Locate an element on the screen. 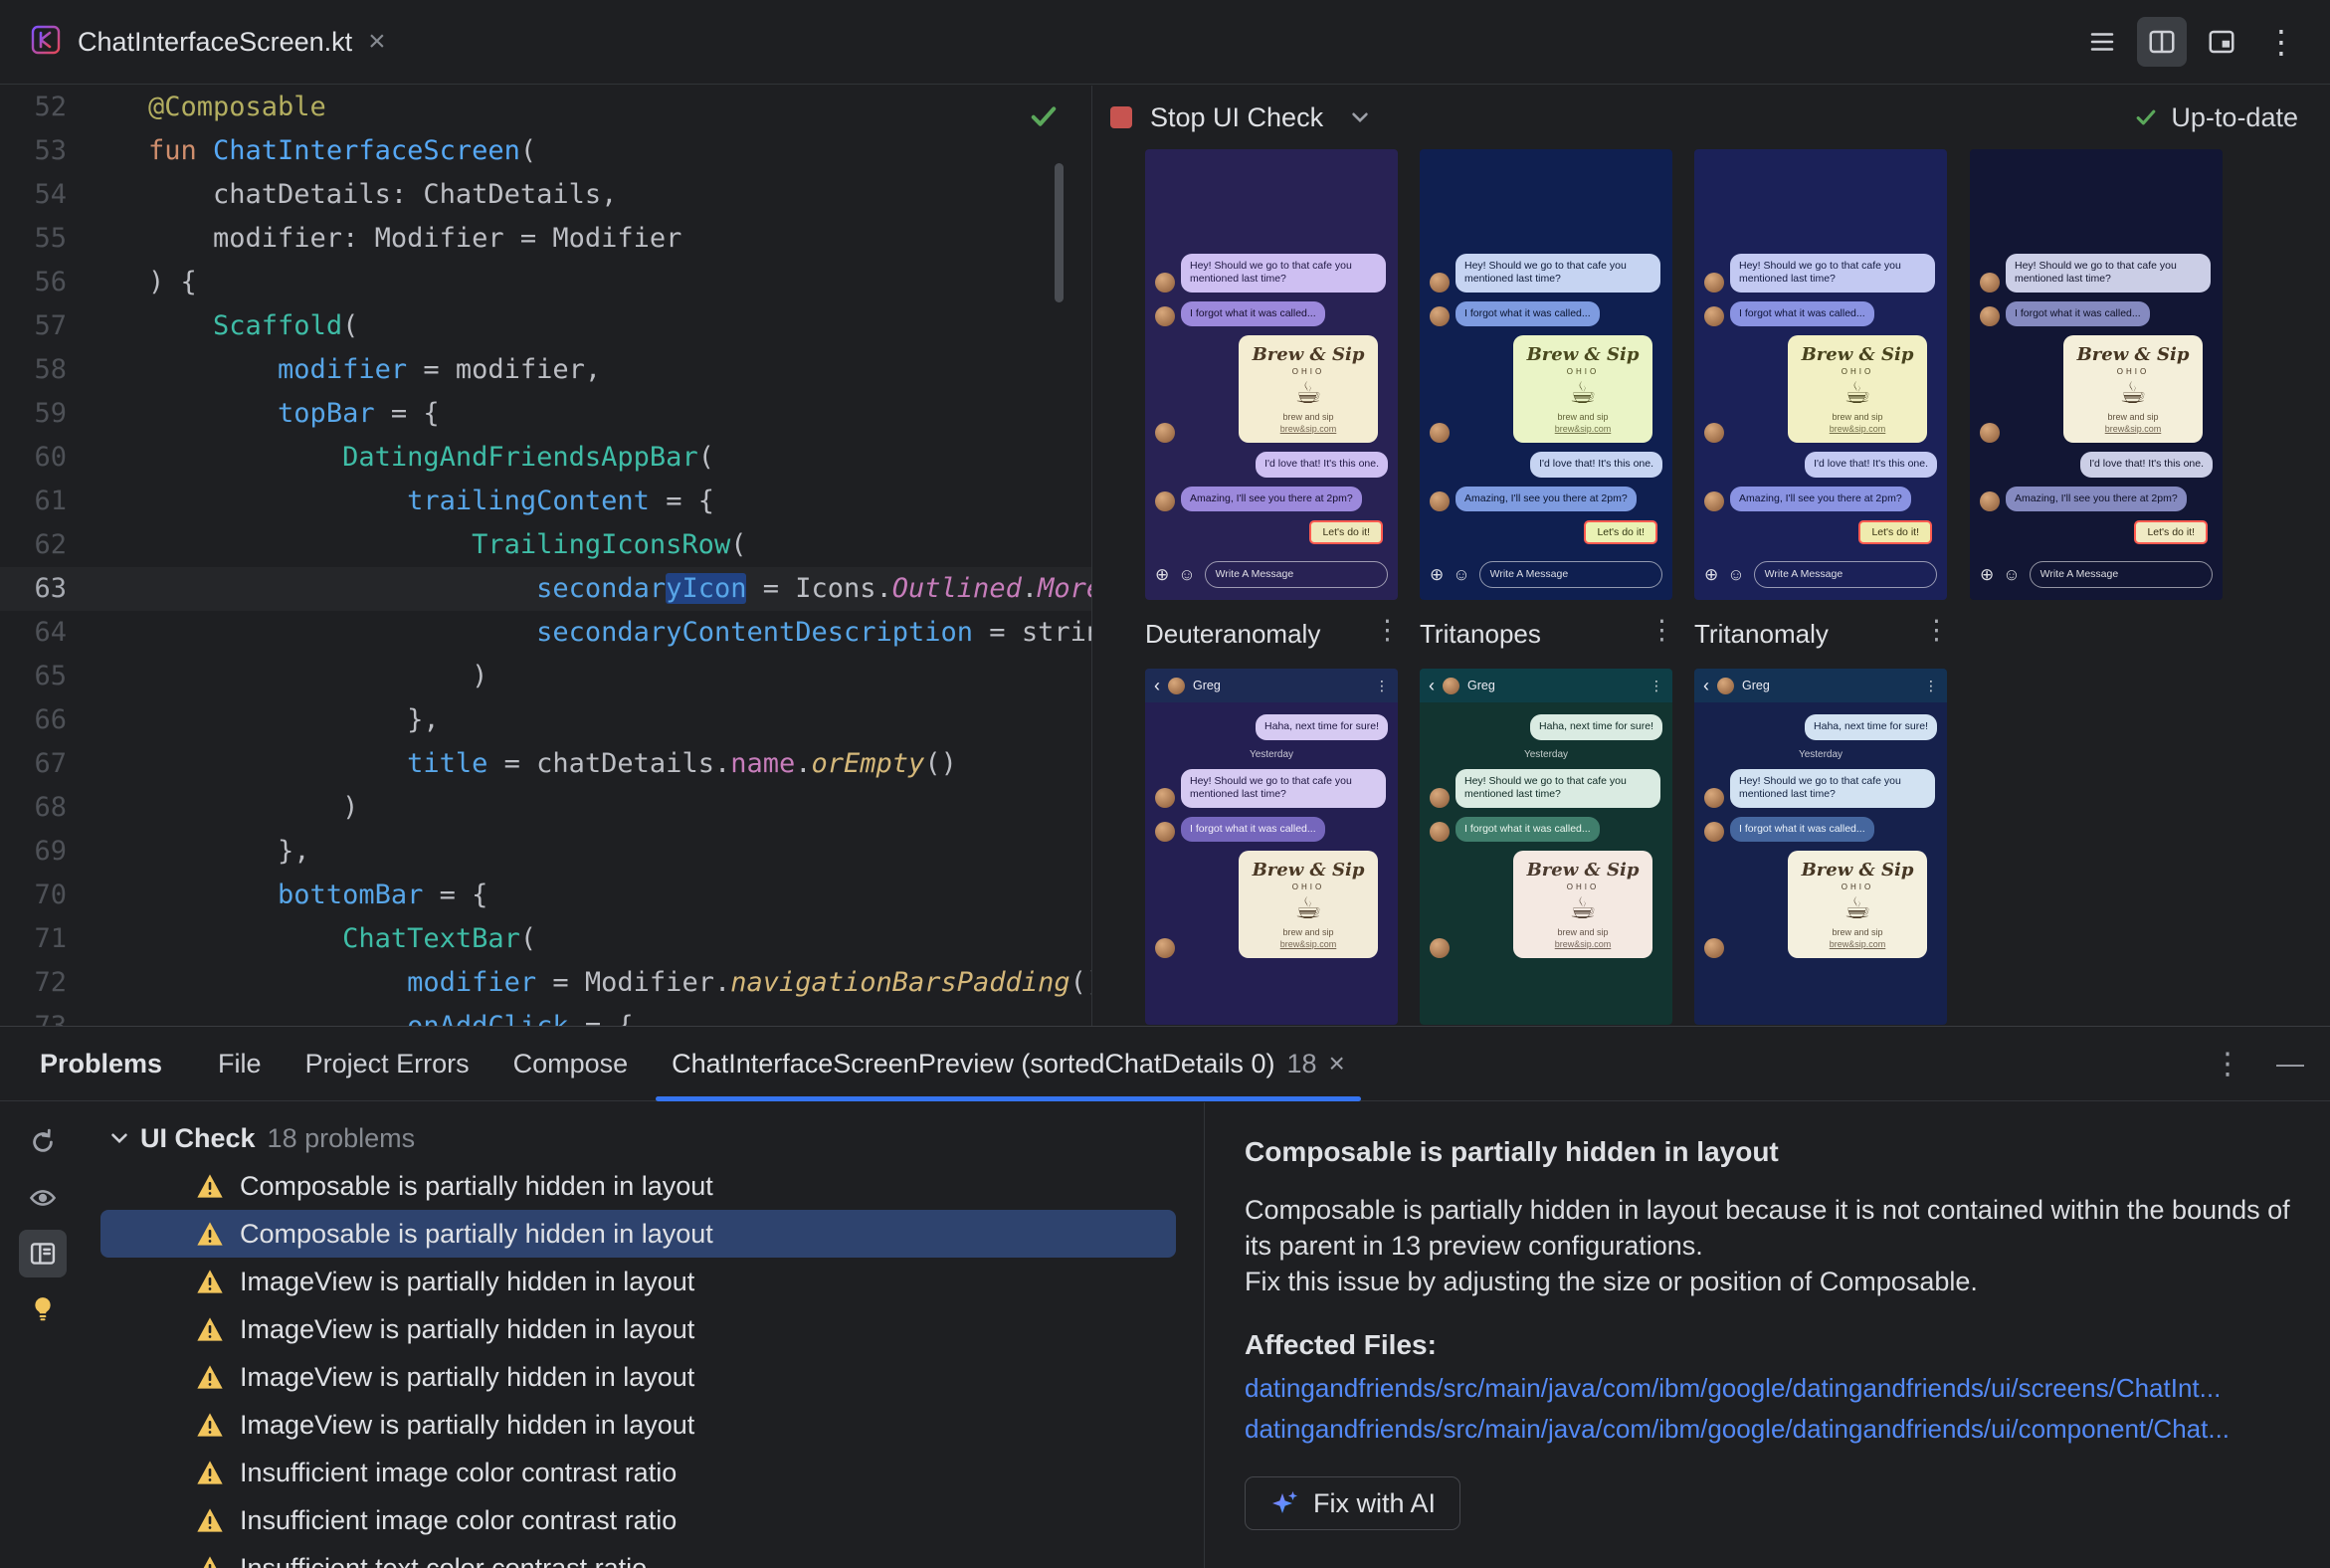 This screenshot has width=2330, height=1568. minimize-panel-icon: — is located at coordinates (2290, 1063).